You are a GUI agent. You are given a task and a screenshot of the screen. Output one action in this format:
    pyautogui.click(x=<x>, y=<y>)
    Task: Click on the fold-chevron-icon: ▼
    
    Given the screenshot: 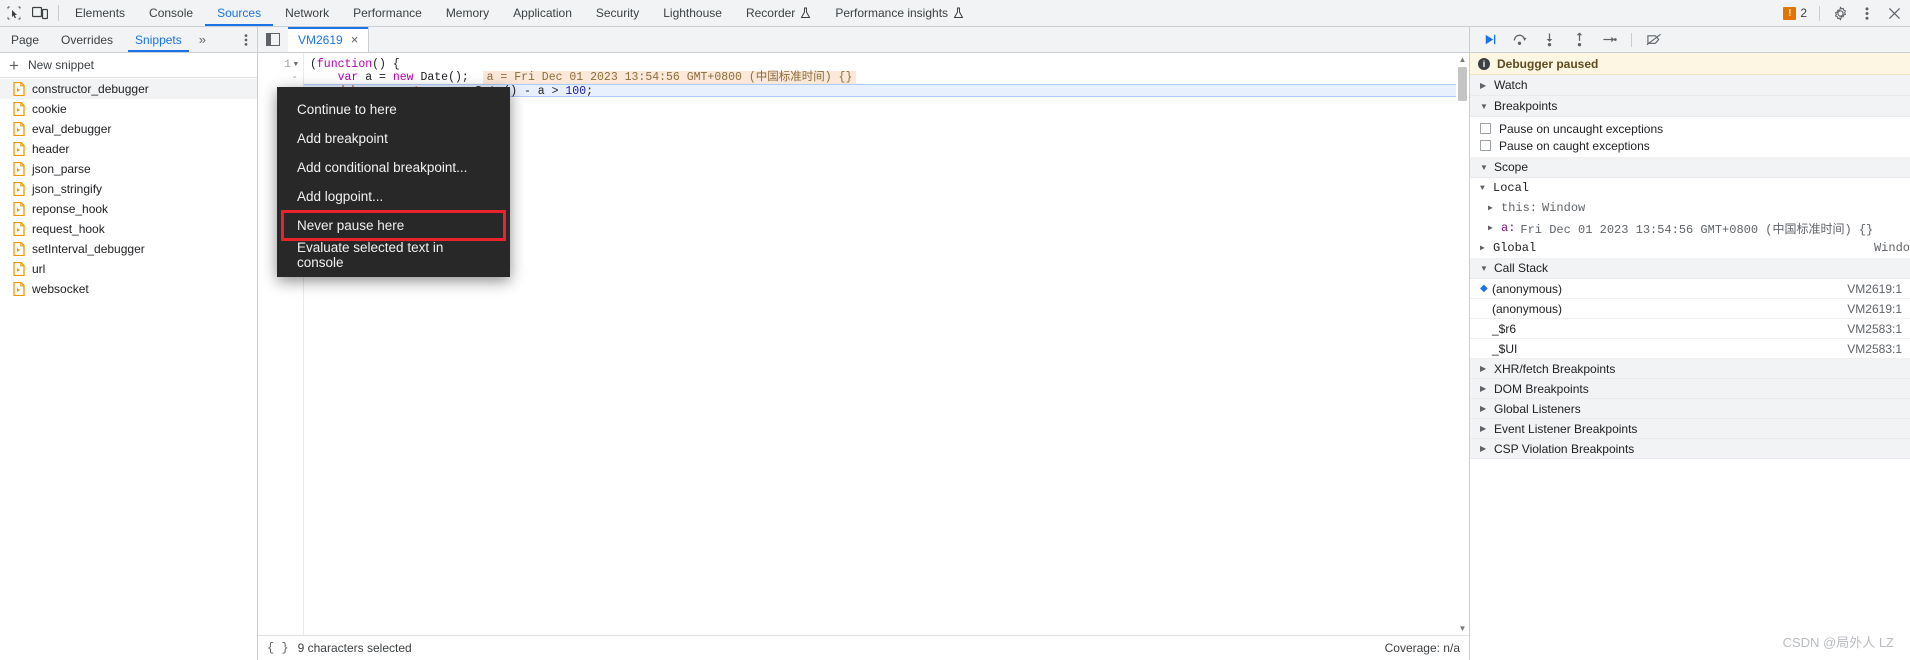 What is the action you would take?
    pyautogui.click(x=296, y=65)
    